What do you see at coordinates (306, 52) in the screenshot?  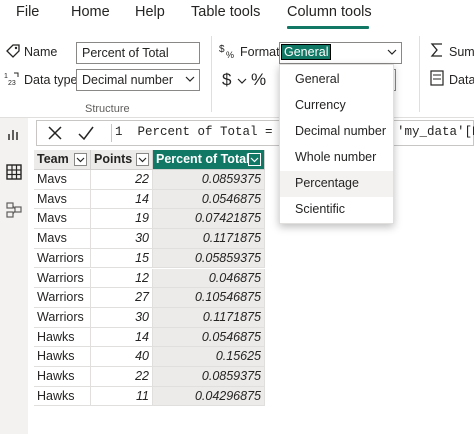 I see `format-select-value: General` at bounding box center [306, 52].